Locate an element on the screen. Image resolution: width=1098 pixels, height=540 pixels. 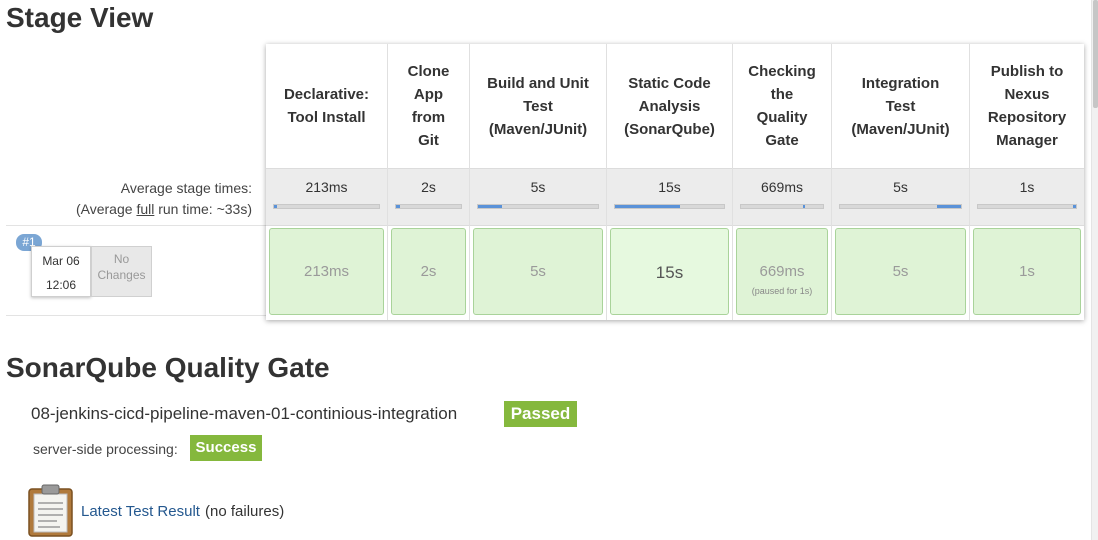
stage-run-time: 15s is located at coordinates (669, 272).